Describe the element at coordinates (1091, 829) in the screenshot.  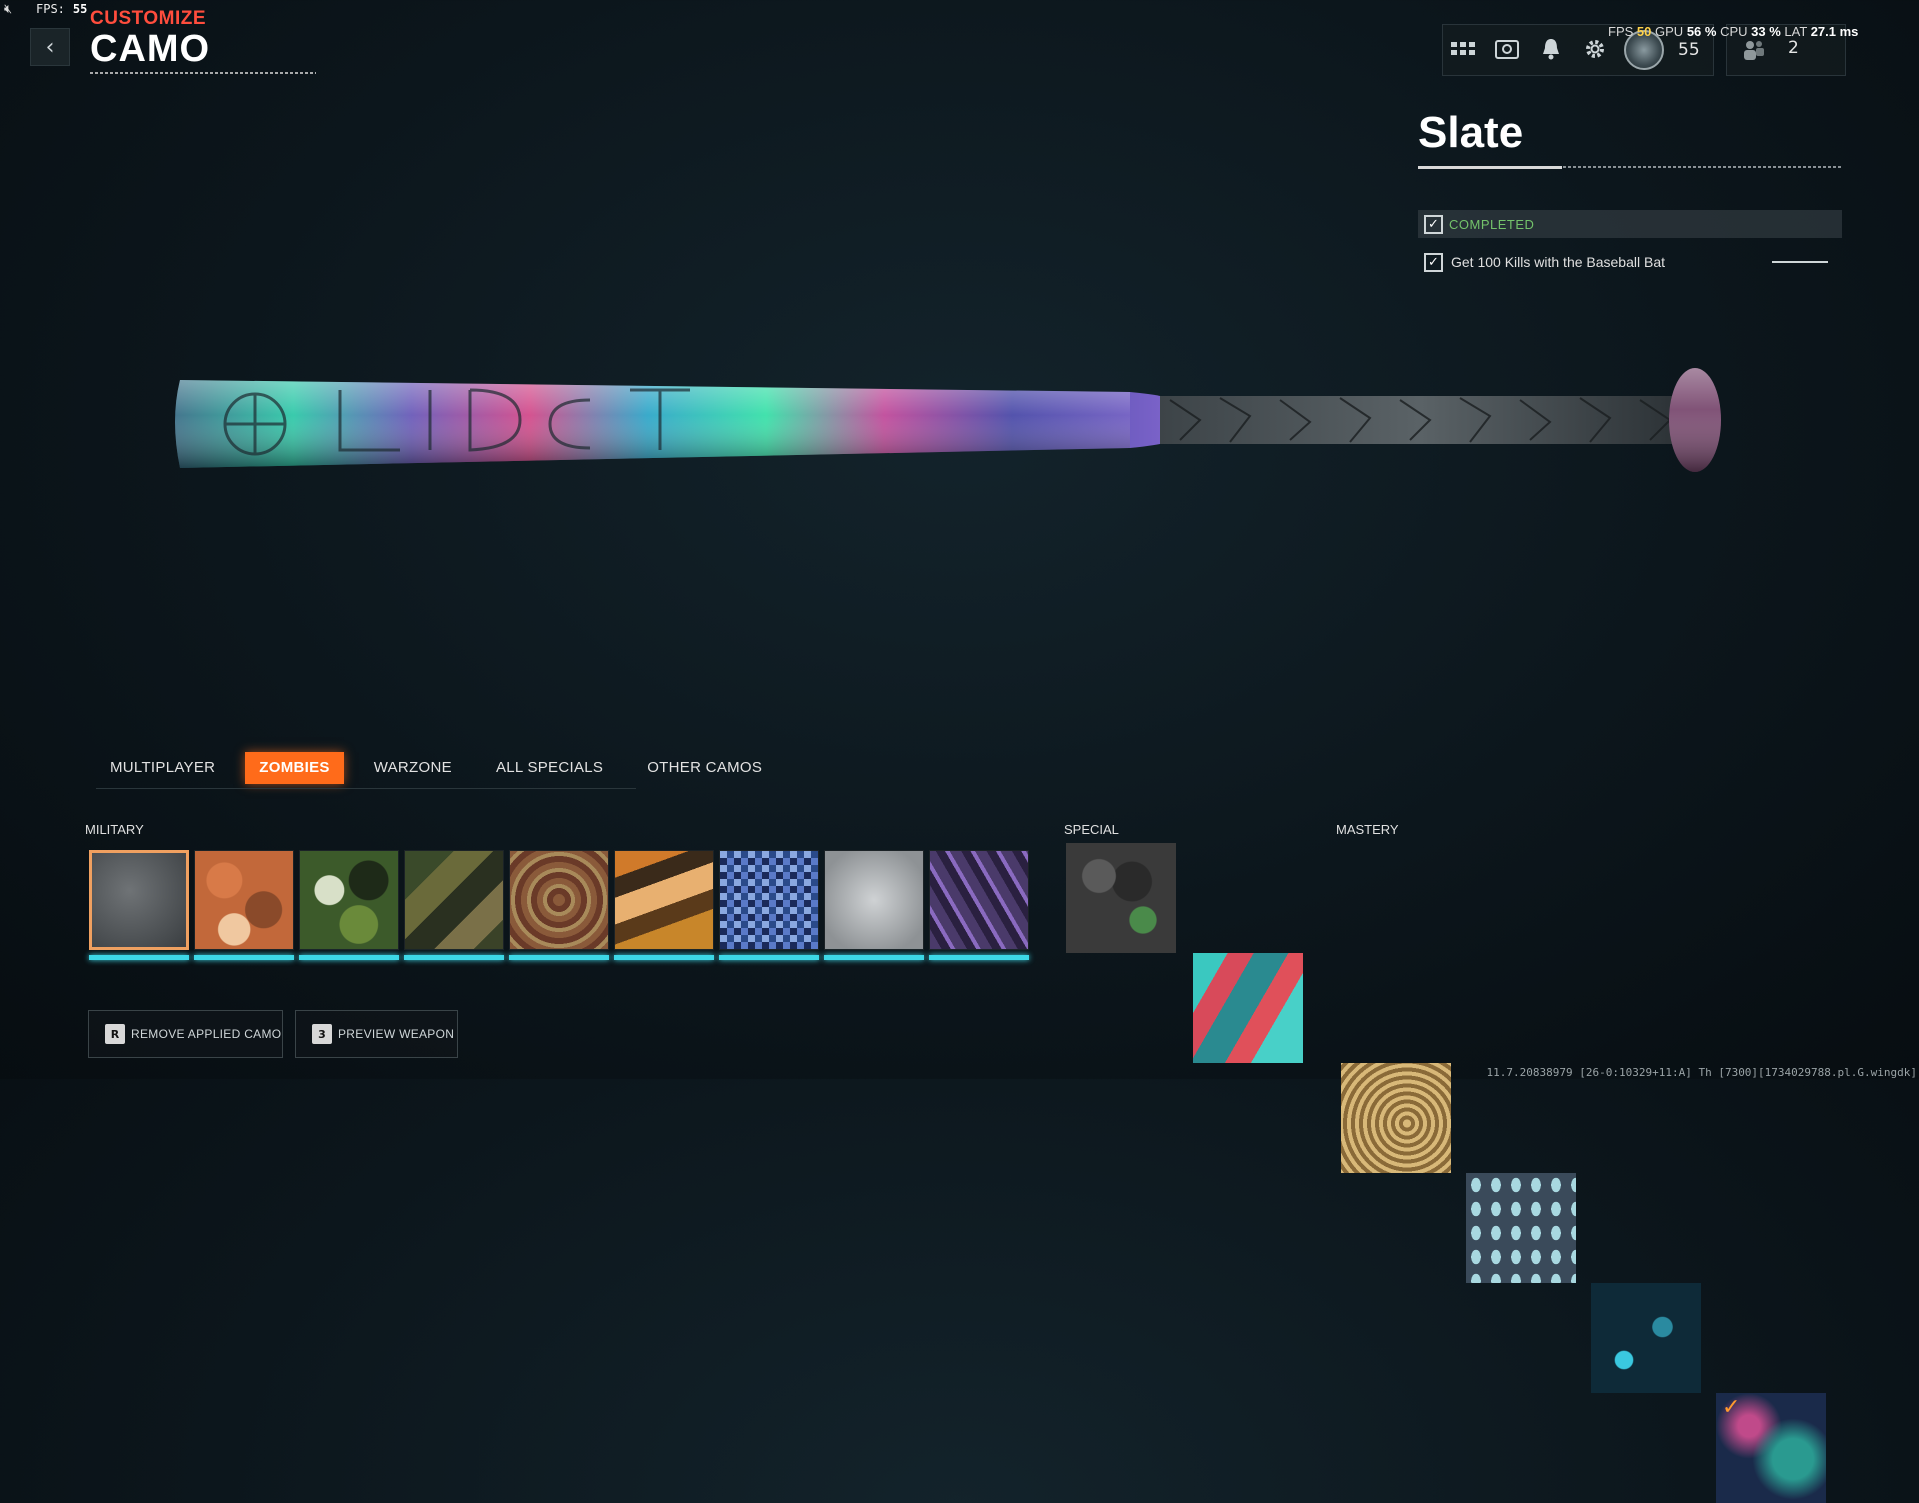
I see `section-label-special: SPECIAL` at that location.